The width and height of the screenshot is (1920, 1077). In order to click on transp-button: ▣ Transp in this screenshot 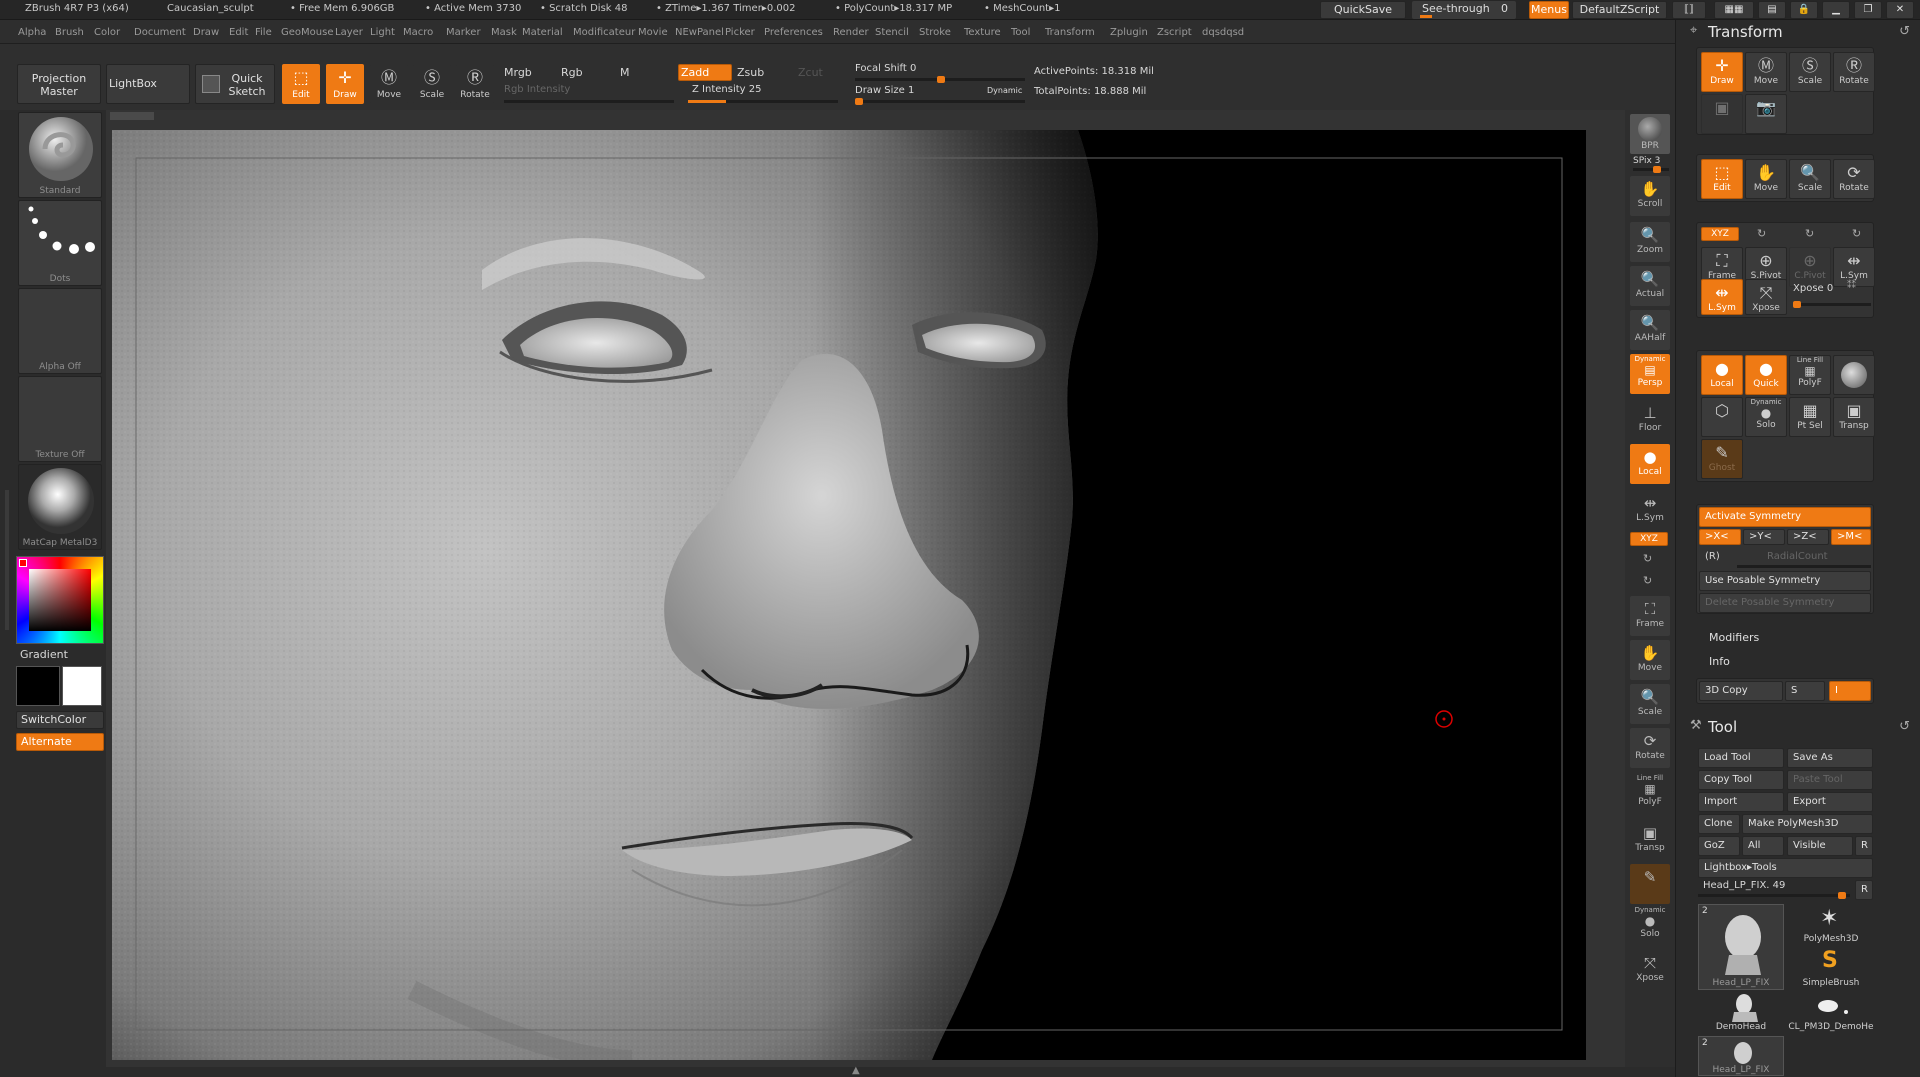, I will do `click(1650, 840)`.